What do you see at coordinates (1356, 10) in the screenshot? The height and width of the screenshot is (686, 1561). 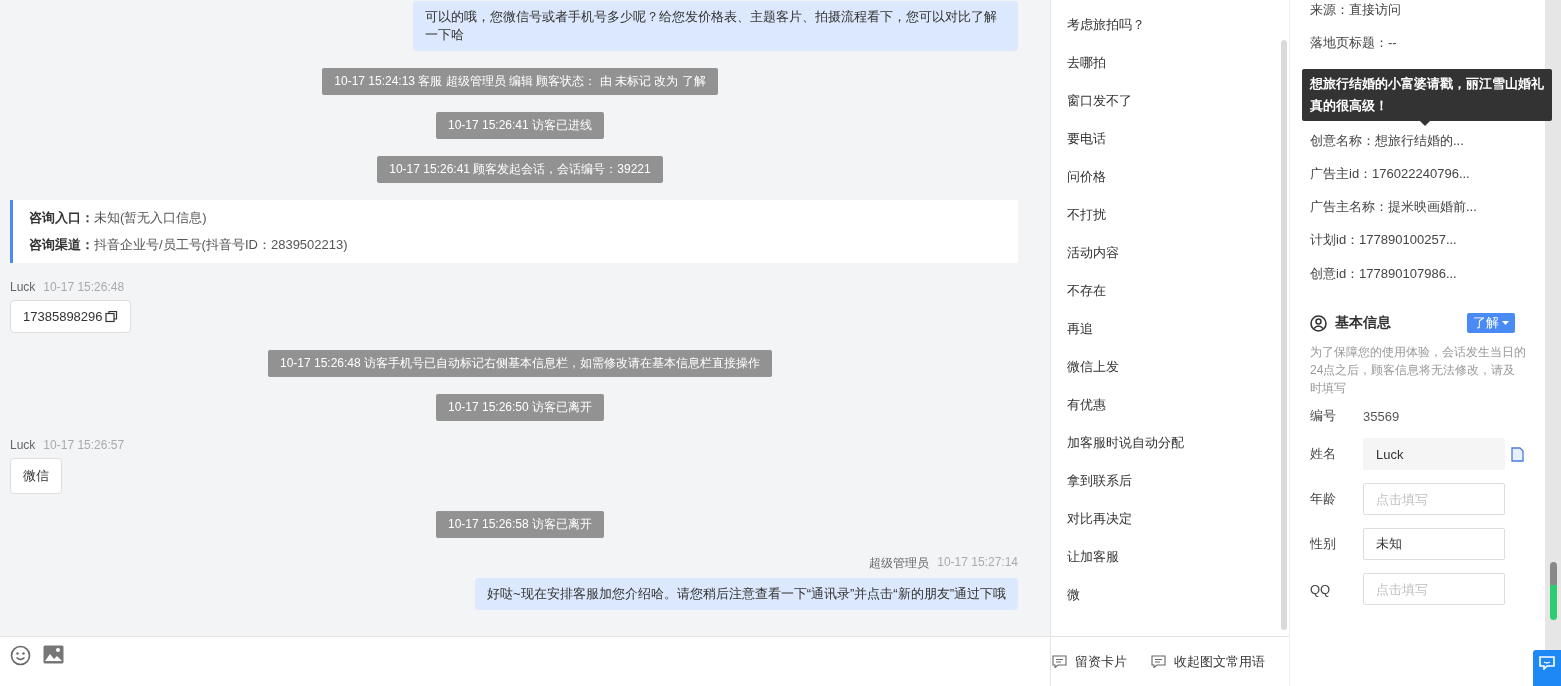 I see `info-row-text: 来源：直接访问` at bounding box center [1356, 10].